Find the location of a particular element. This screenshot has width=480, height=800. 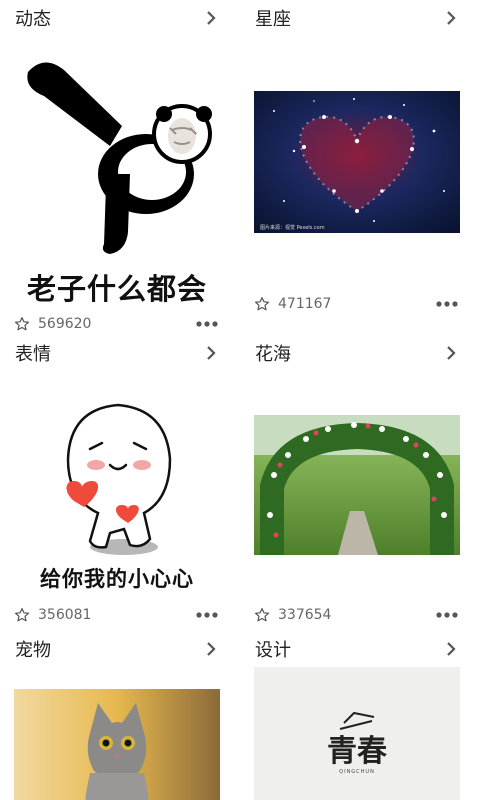

category-header: 设计 is located at coordinates (357, 649).